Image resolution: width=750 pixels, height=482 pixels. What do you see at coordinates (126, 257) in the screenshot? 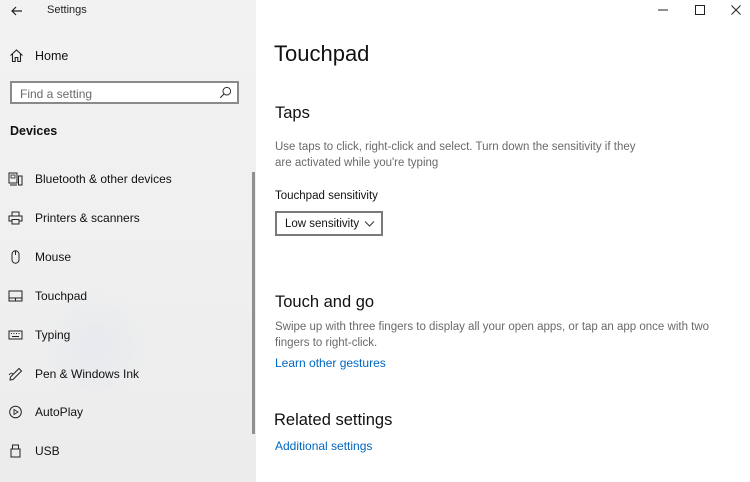
I see `sidebar-item-mouse: Mouse` at bounding box center [126, 257].